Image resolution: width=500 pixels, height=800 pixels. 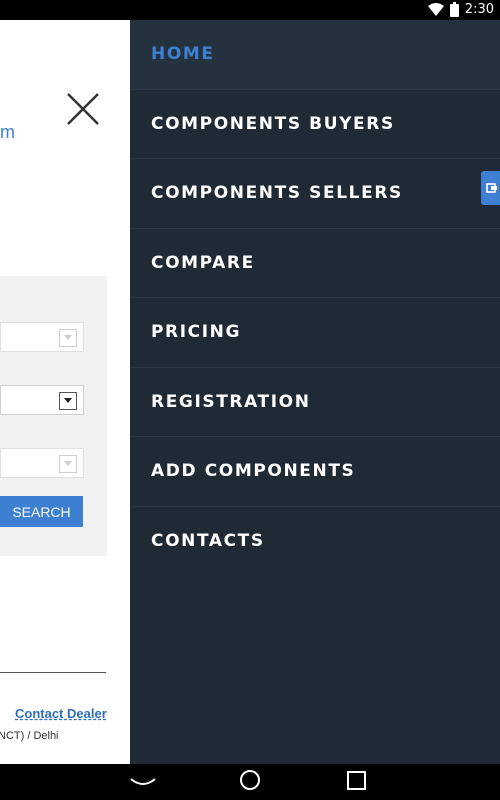 I want to click on brand-text-fragment: m, so click(x=7, y=132).